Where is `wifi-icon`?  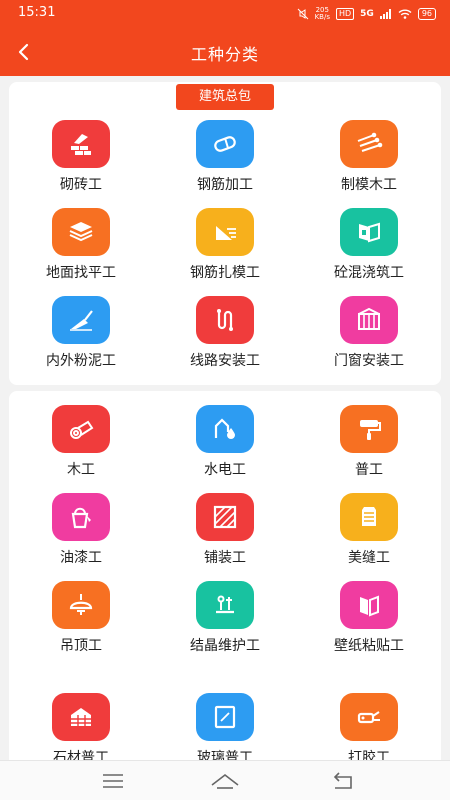 wifi-icon is located at coordinates (405, 14).